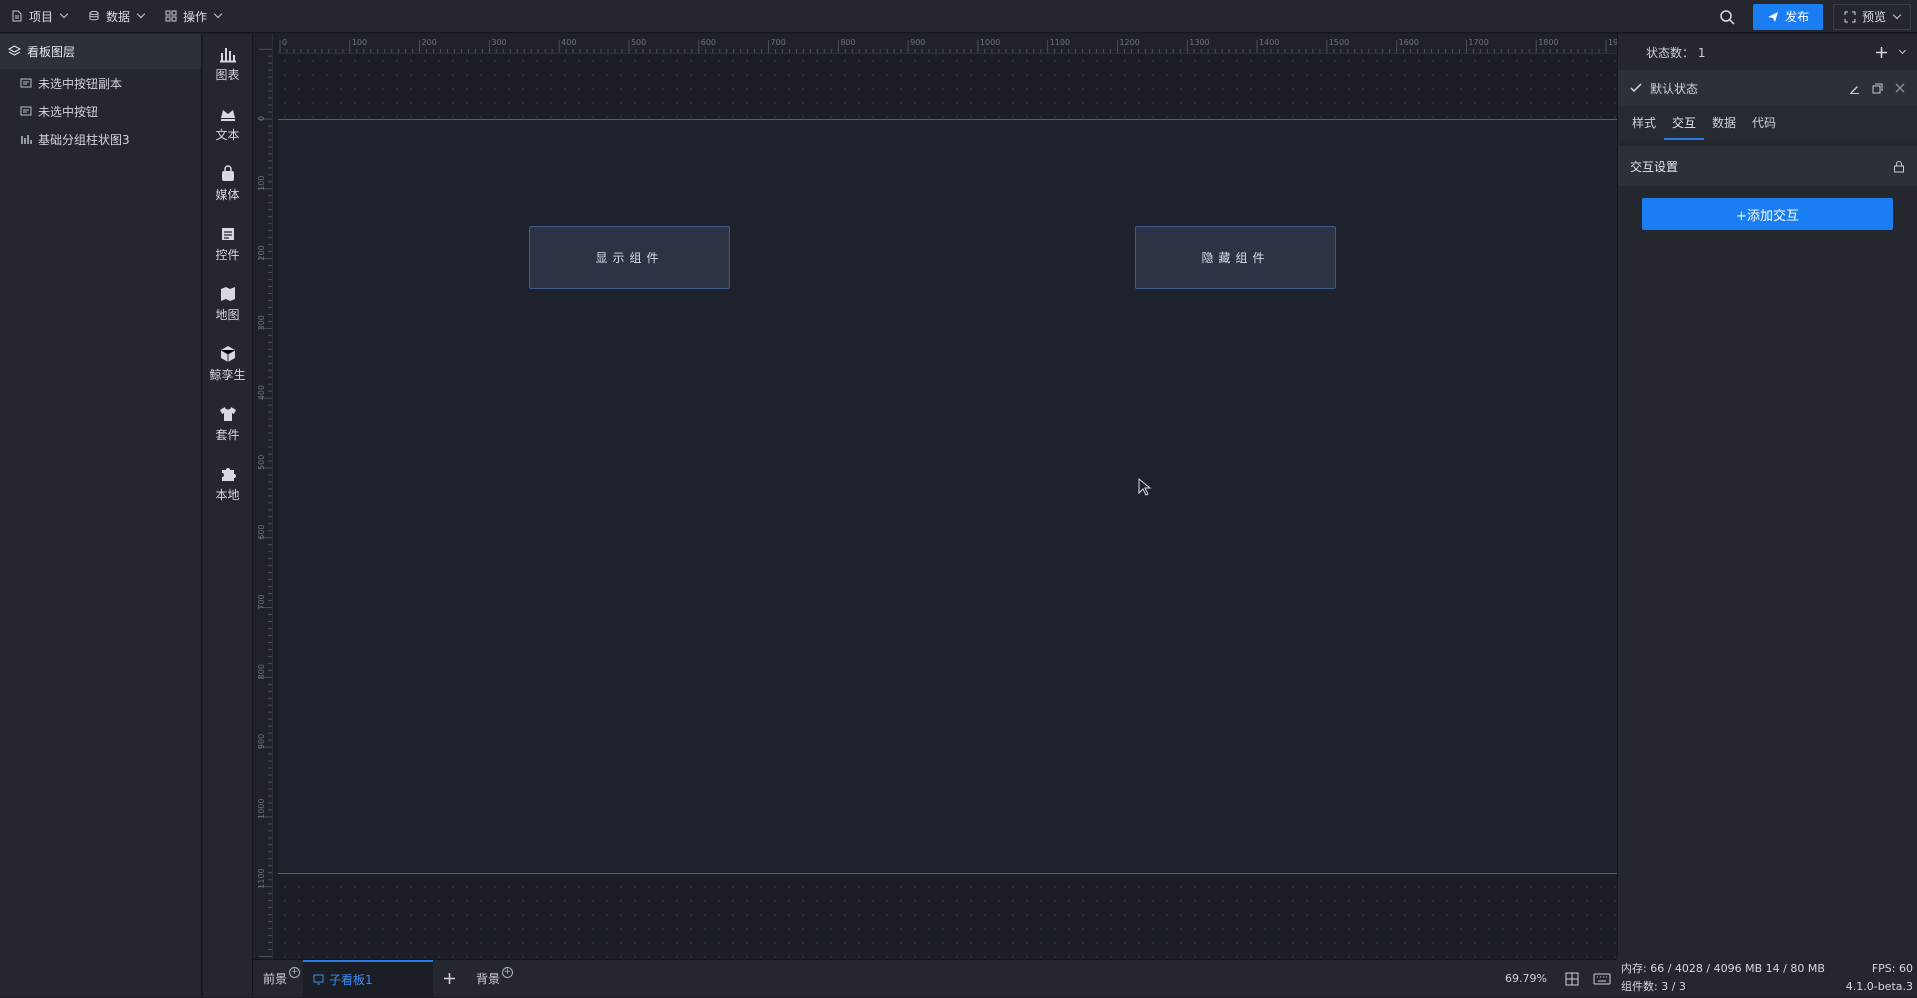 Image resolution: width=1917 pixels, height=998 pixels. Describe the element at coordinates (1644, 123) in the screenshot. I see `tab-style: 样式` at that location.